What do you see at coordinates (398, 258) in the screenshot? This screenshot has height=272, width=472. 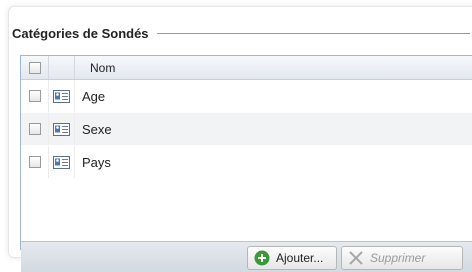 I see `delete-button-label: Supprimer` at bounding box center [398, 258].